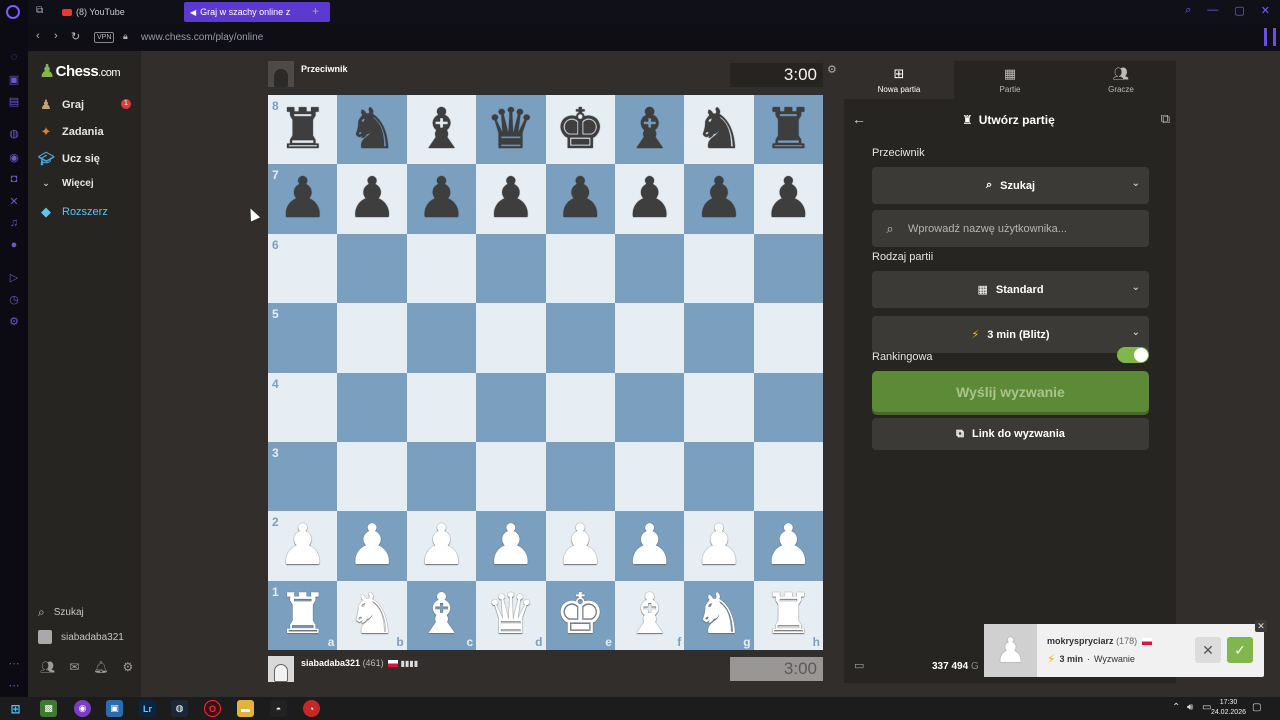 The image size is (1280, 720). I want to click on square-c3, so click(441, 476).